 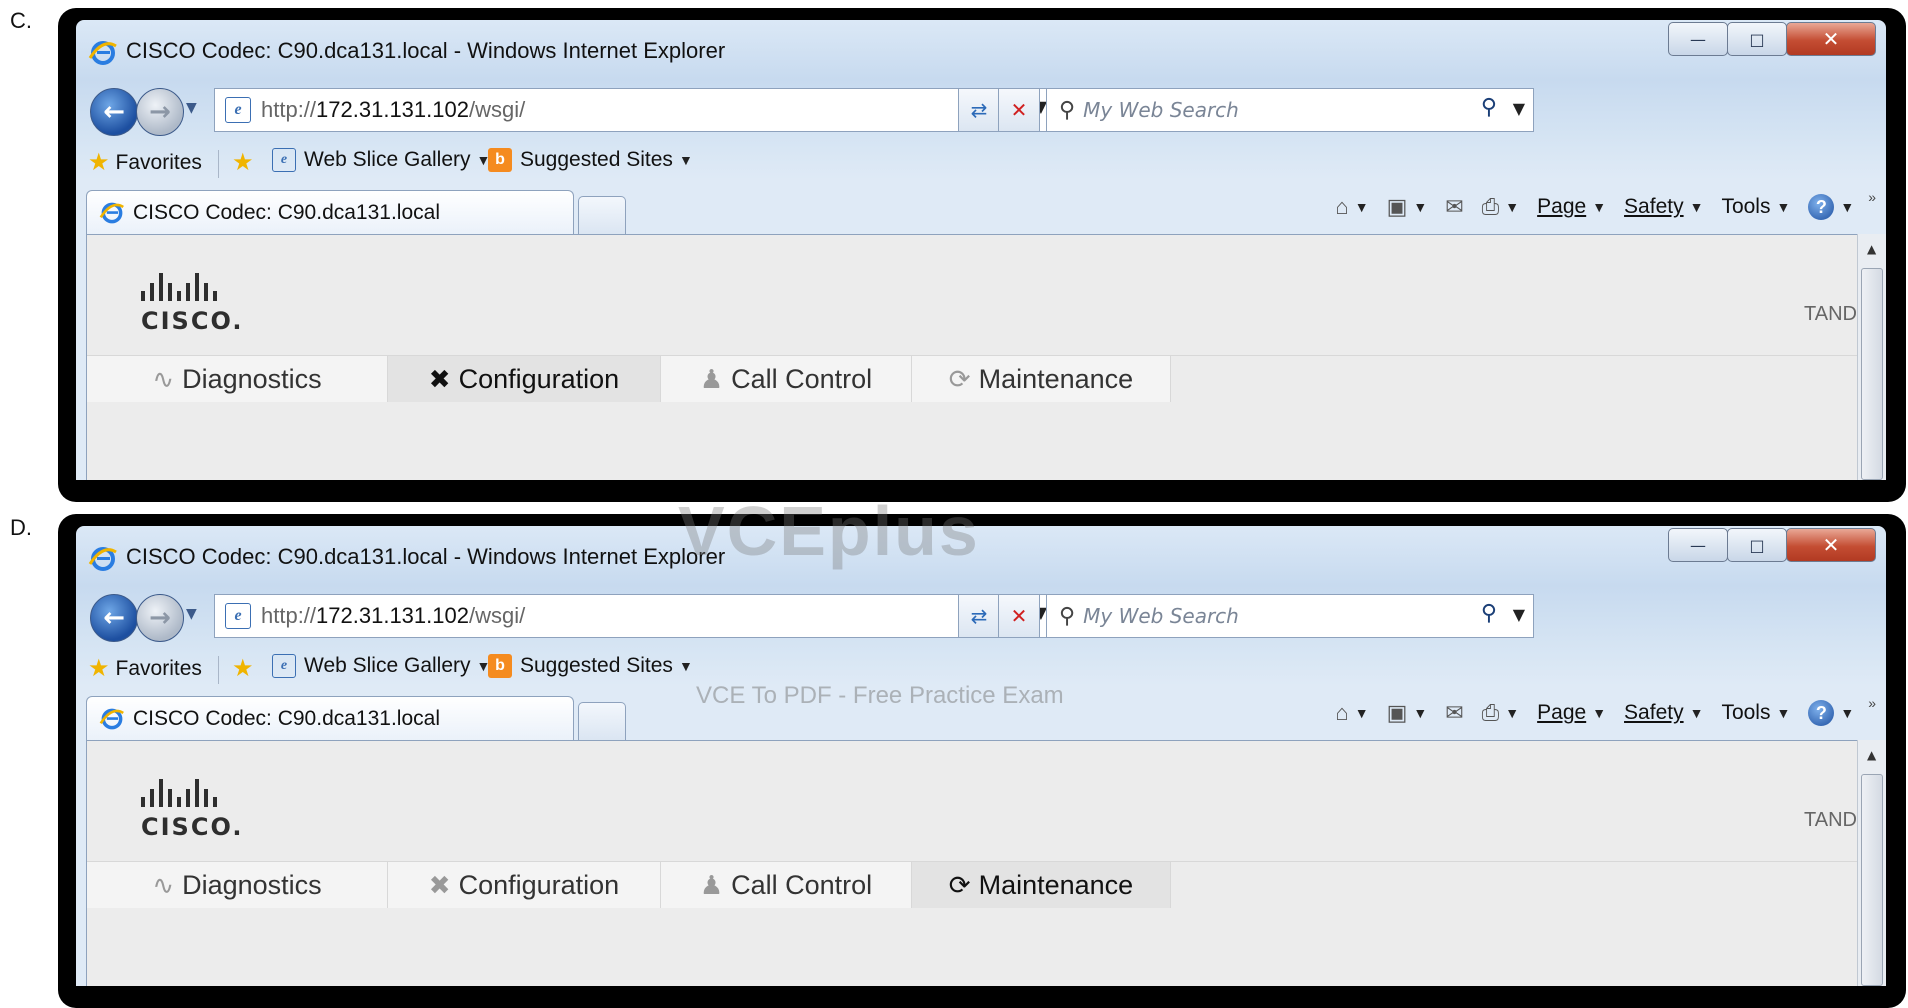 What do you see at coordinates (218, 670) in the screenshot?
I see `divider` at bounding box center [218, 670].